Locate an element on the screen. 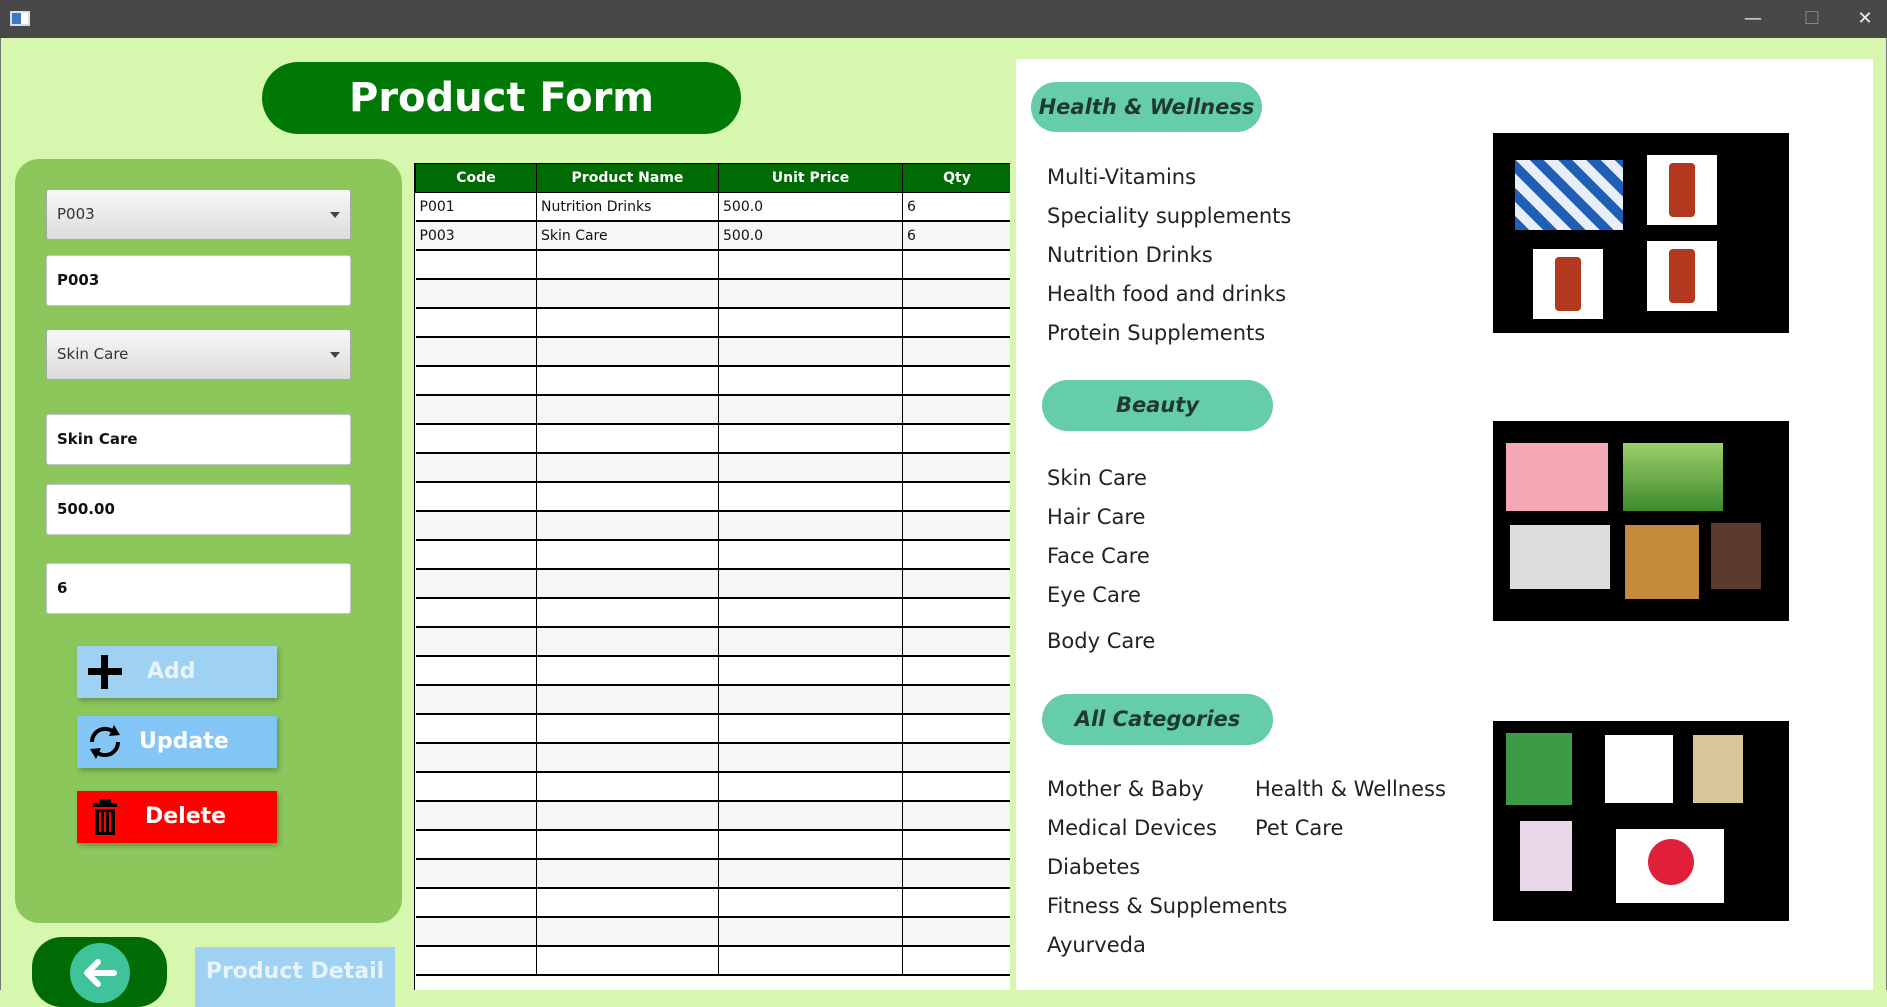 Image resolution: width=1887 pixels, height=1007 pixels. supplement-bottle-image is located at coordinates (1682, 190).